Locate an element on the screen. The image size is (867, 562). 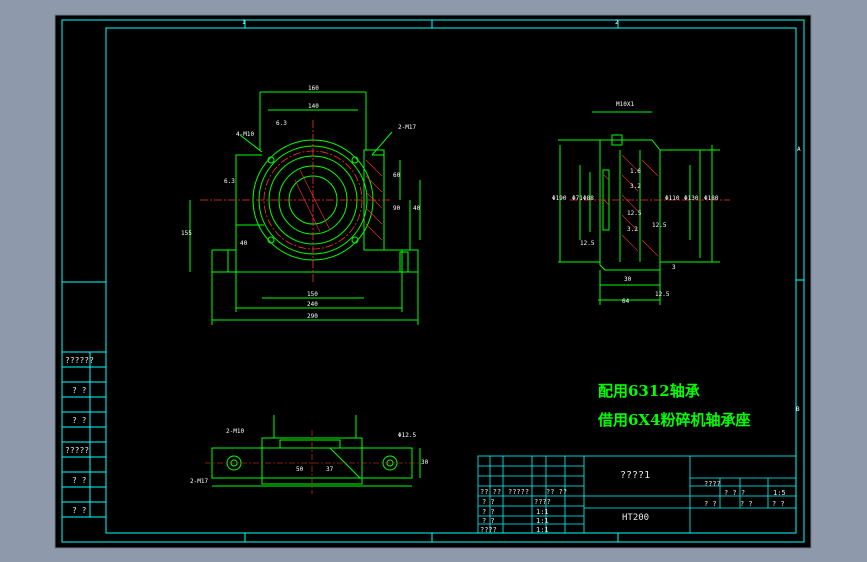
callout-label: 2-M10 is located at coordinates (235, 431).